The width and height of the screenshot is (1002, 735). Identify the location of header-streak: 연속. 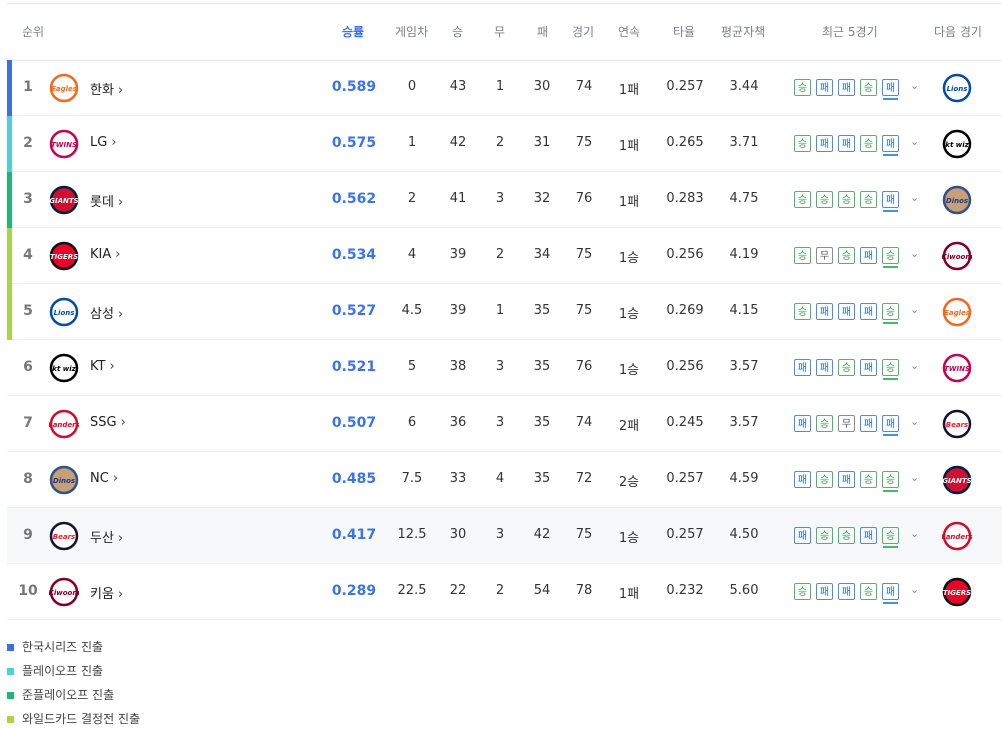
(629, 31).